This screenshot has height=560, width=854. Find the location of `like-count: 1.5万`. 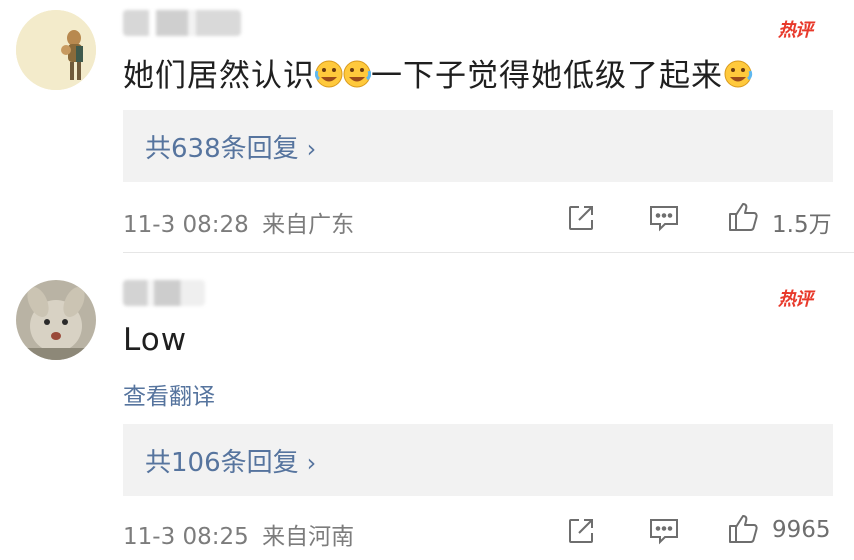

like-count: 1.5万 is located at coordinates (802, 225).